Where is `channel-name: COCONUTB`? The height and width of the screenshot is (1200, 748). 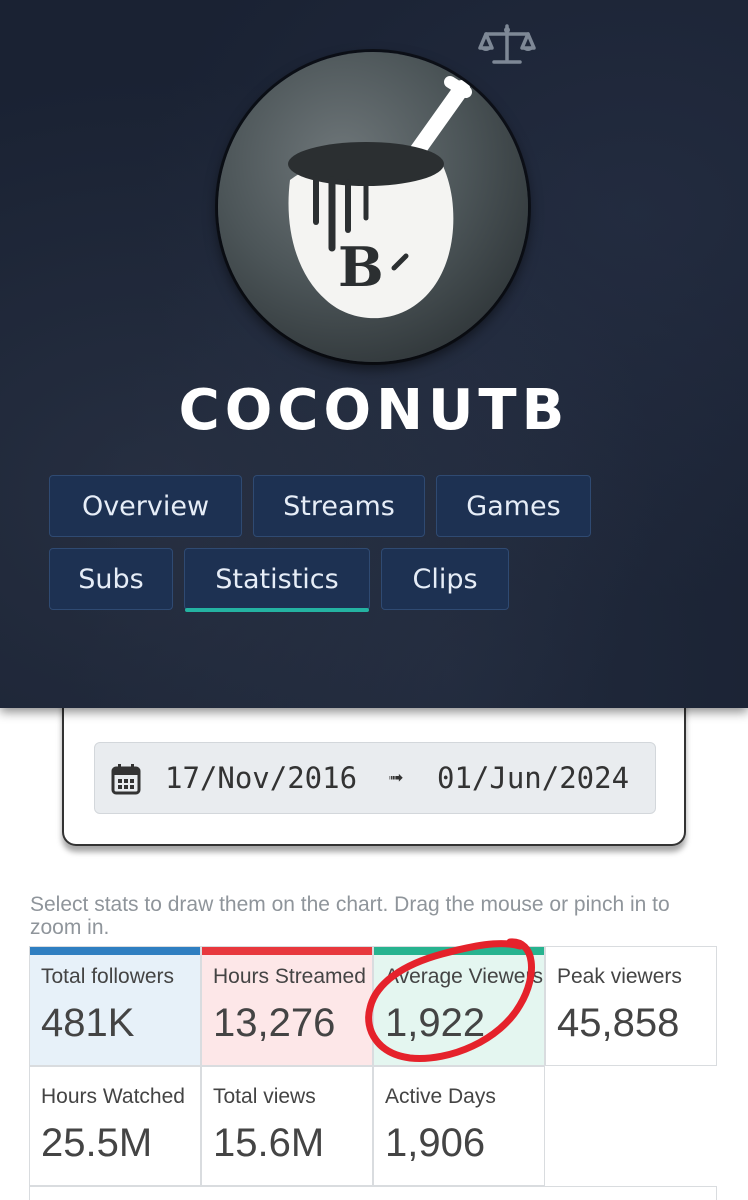 channel-name: COCONUTB is located at coordinates (374, 410).